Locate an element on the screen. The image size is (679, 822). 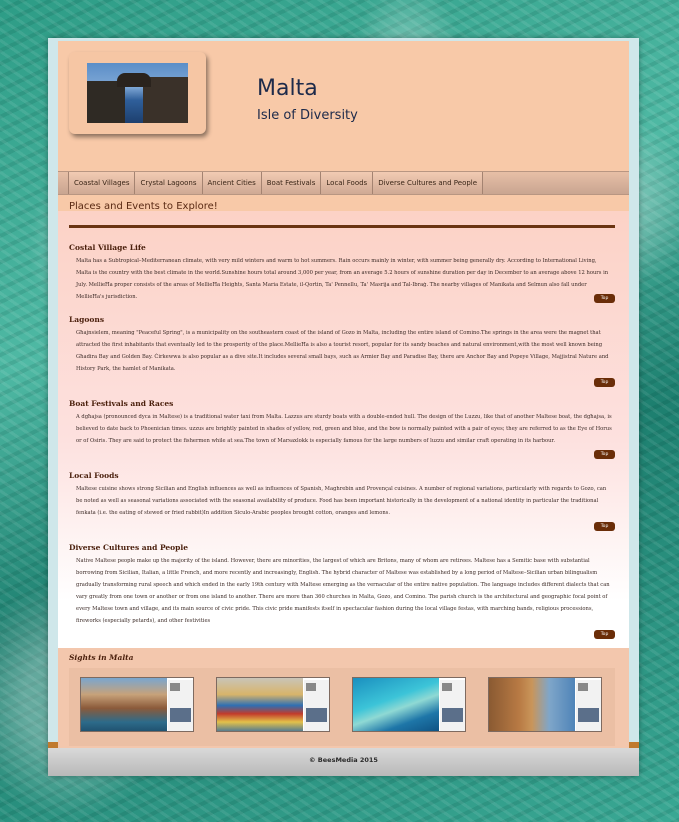
nav-crystal-lagoons: Crystal Lagoons is located at coordinates (169, 183).